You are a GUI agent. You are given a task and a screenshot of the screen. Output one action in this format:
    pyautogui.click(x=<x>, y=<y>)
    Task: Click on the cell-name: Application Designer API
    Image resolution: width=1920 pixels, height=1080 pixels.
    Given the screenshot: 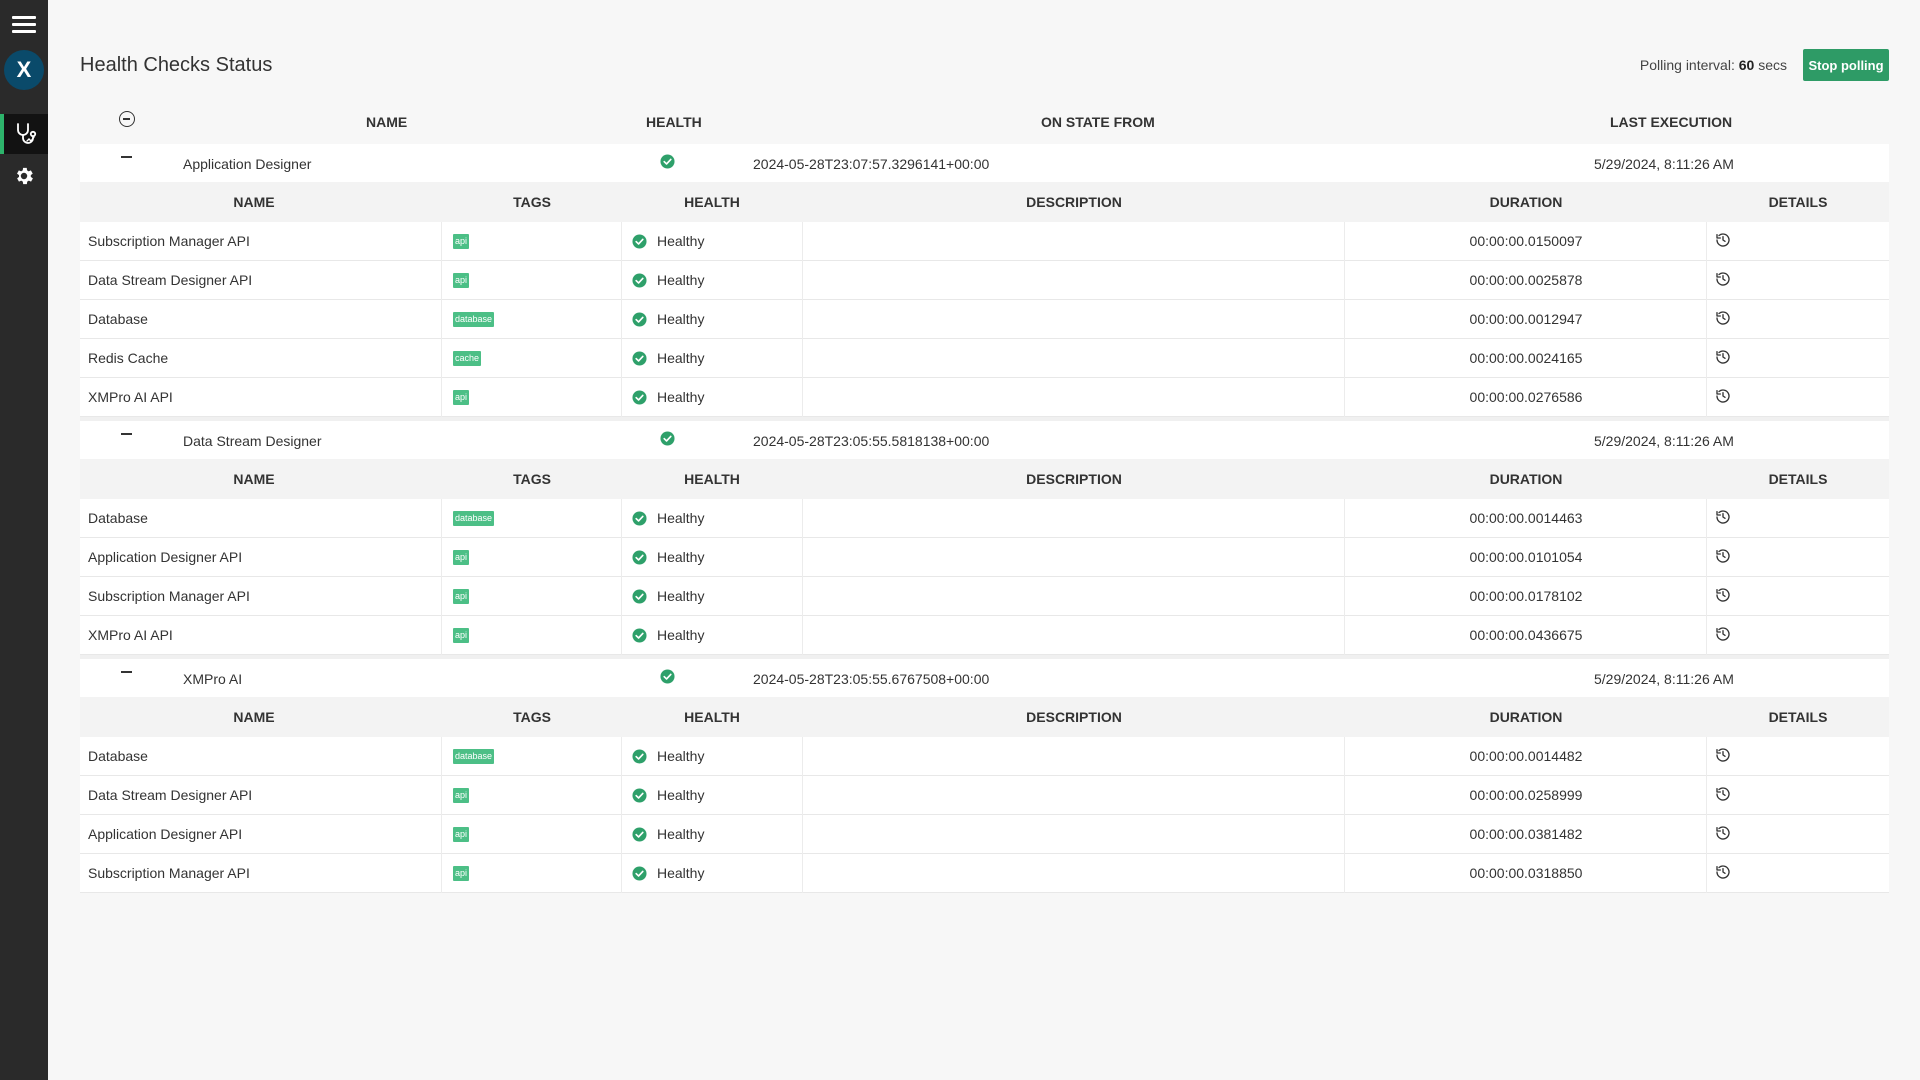 What is the action you would take?
    pyautogui.click(x=261, y=557)
    